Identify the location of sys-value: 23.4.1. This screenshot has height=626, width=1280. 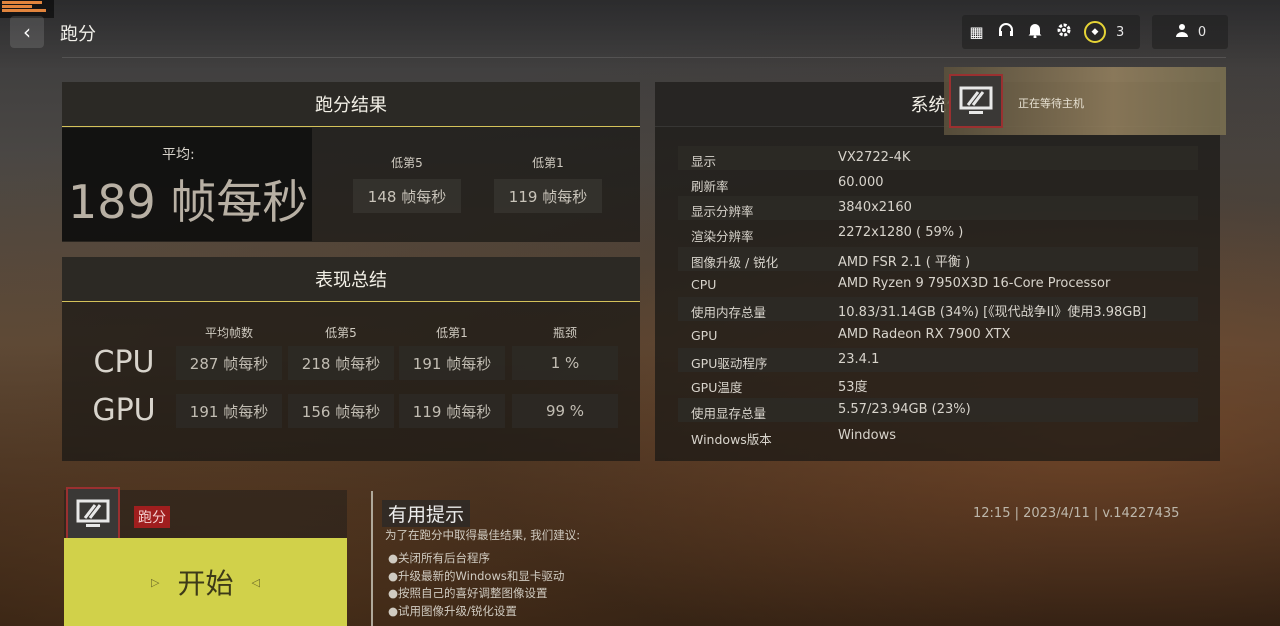
(859, 359).